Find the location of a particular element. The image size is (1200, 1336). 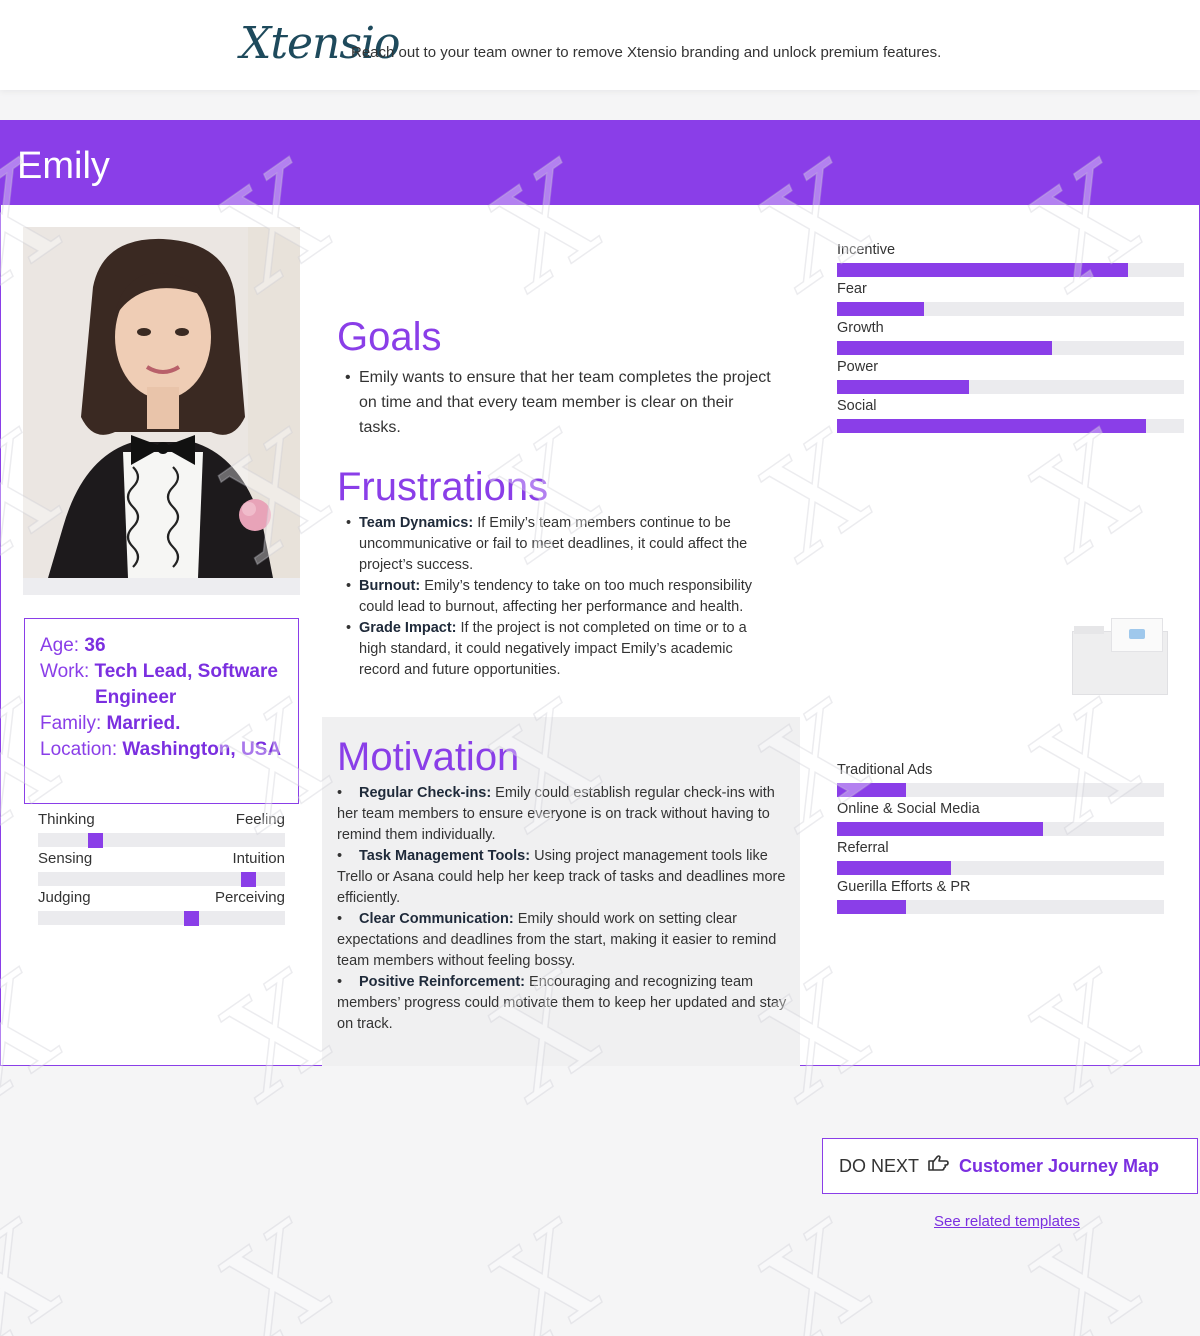

personality-slider-sensing-intuition: Sensing Intuition is located at coordinates (161, 868).